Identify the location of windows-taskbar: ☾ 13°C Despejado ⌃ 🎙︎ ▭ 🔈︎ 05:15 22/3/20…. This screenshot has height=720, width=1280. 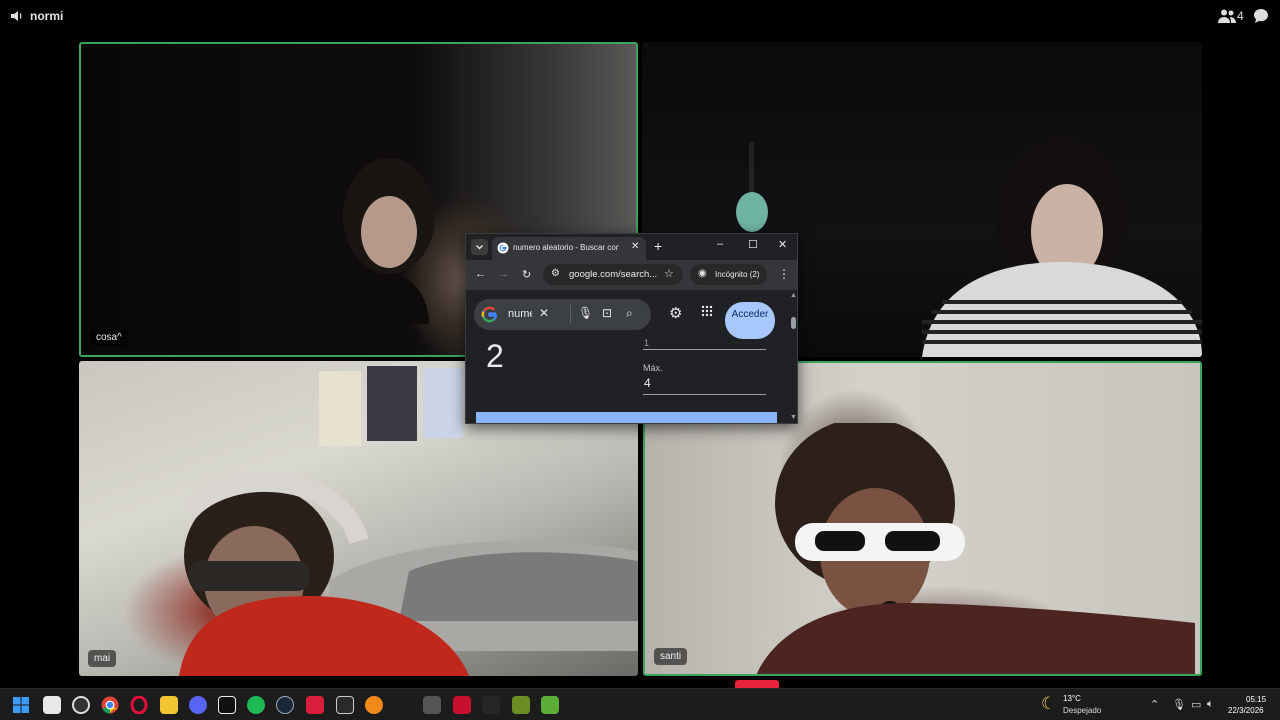
(640, 704).